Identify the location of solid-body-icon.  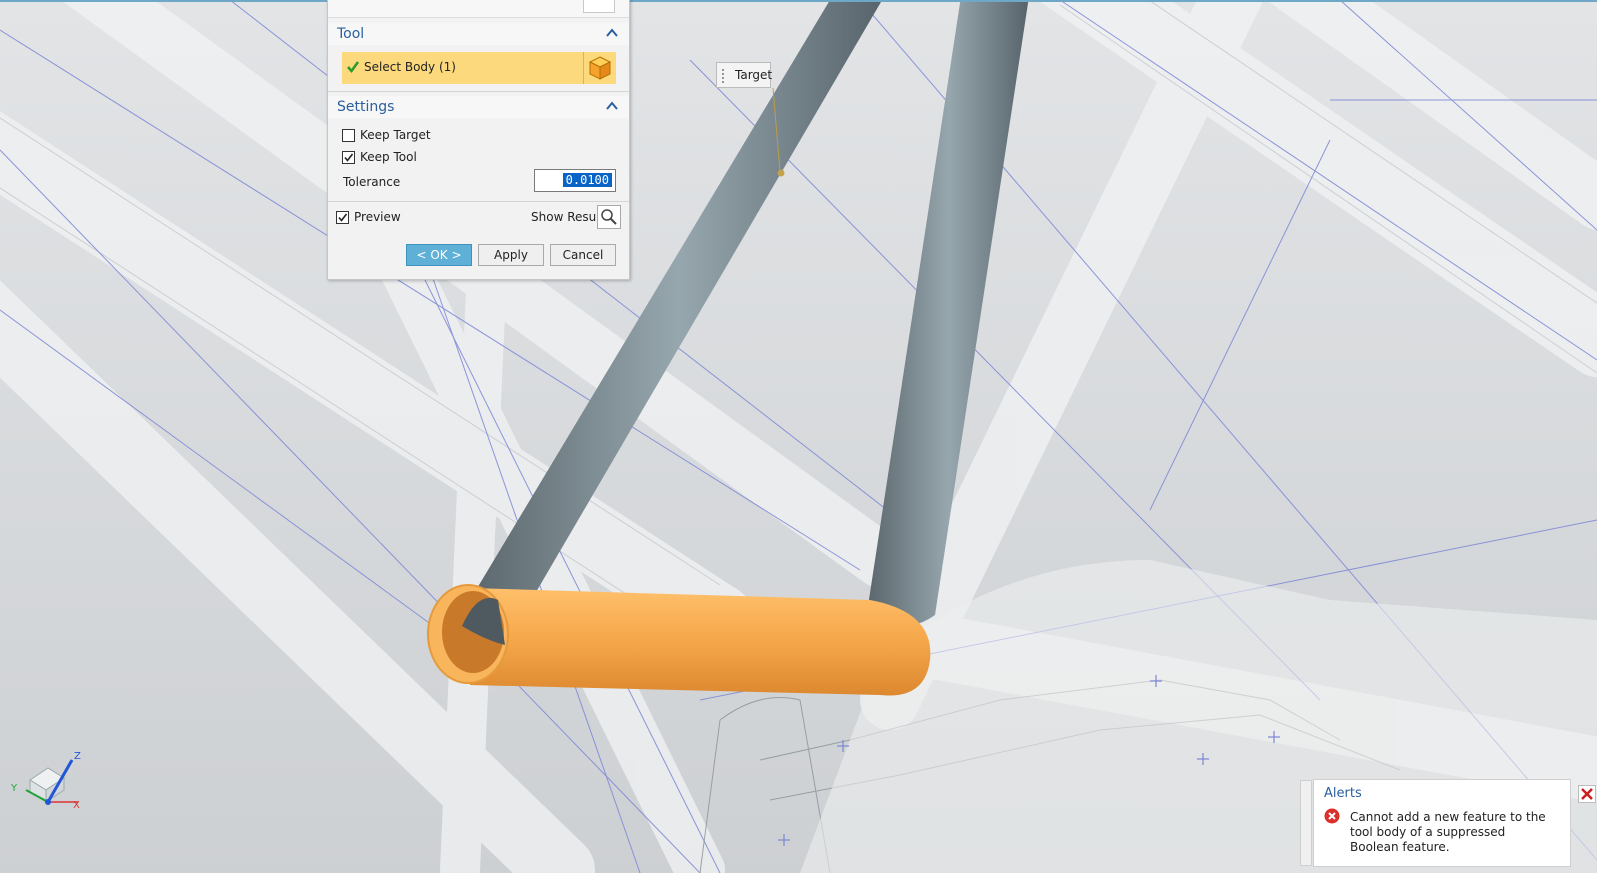
(600, 68).